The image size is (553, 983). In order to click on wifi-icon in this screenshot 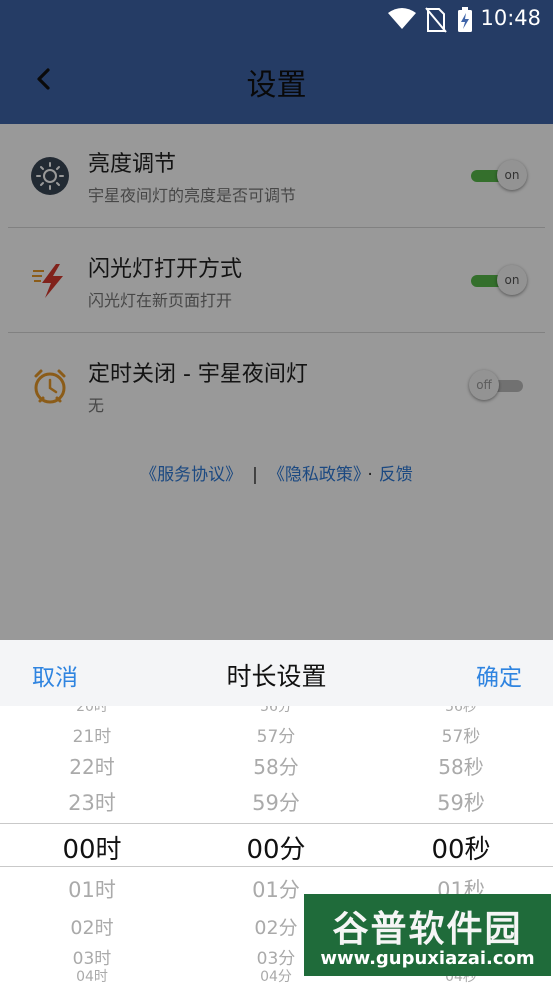, I will do `click(402, 21)`.